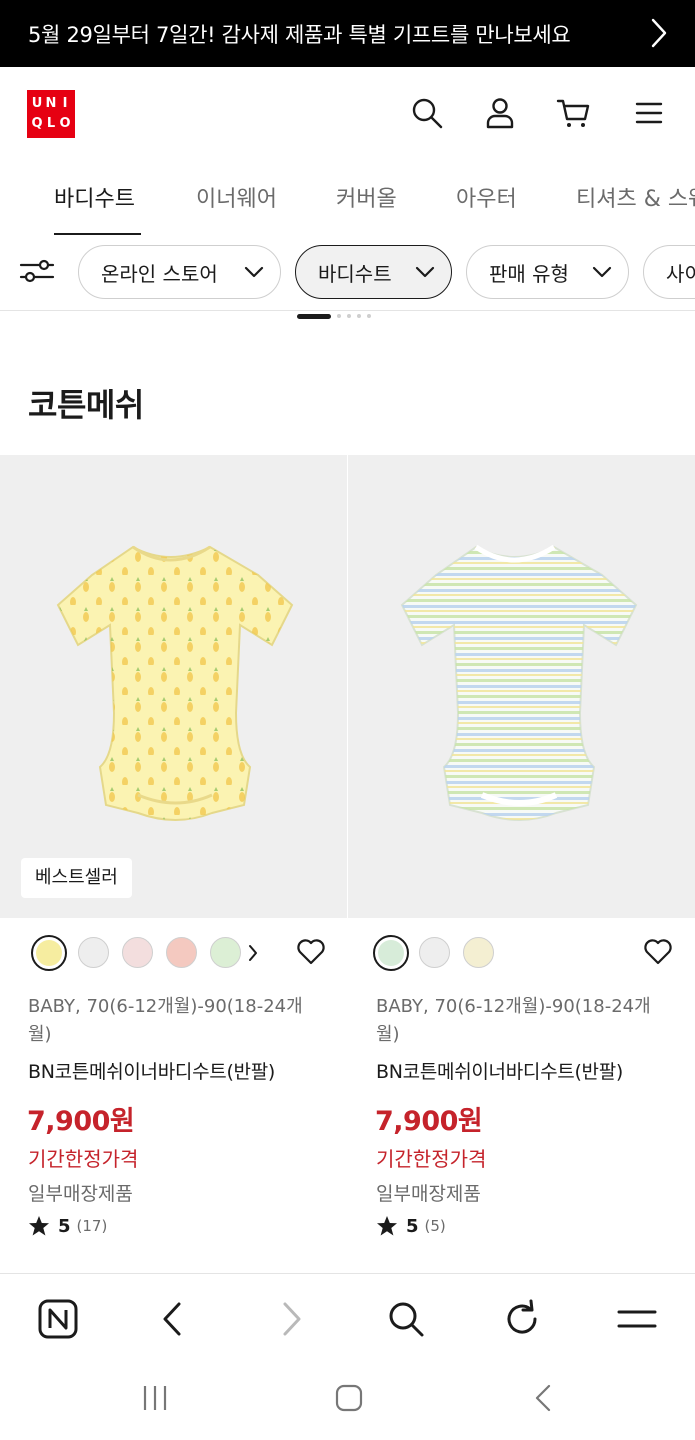 The width and height of the screenshot is (695, 1440). Describe the element at coordinates (92, 1226) in the screenshot. I see `rating-count: (17)` at that location.